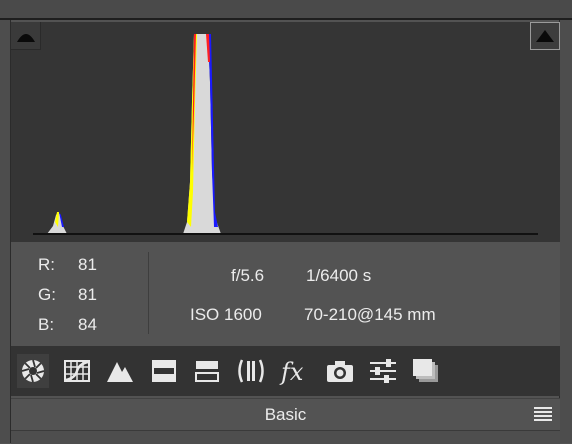 This screenshot has width=572, height=444. Describe the element at coordinates (46, 264) in the screenshot. I see `red-label: R:` at that location.